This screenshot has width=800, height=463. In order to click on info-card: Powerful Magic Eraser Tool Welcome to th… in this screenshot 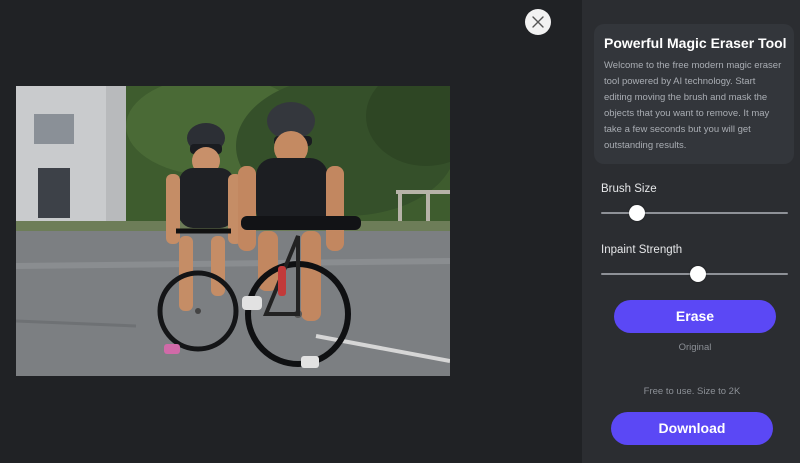, I will do `click(694, 94)`.